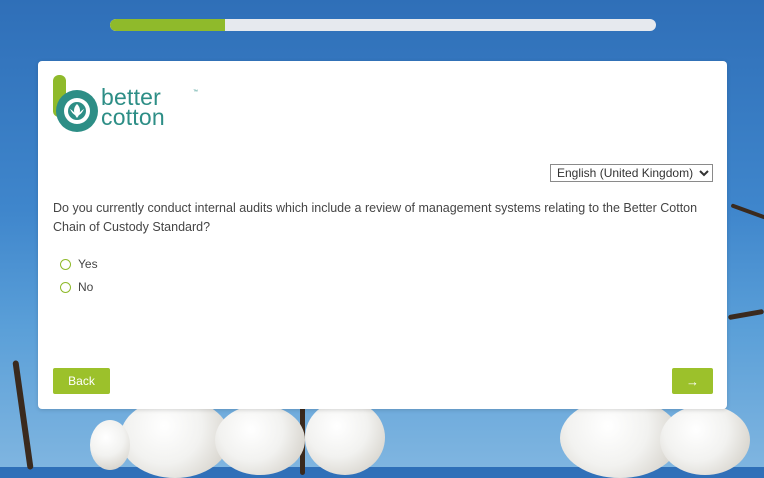  What do you see at coordinates (383, 25) in the screenshot?
I see `progress-bar` at bounding box center [383, 25].